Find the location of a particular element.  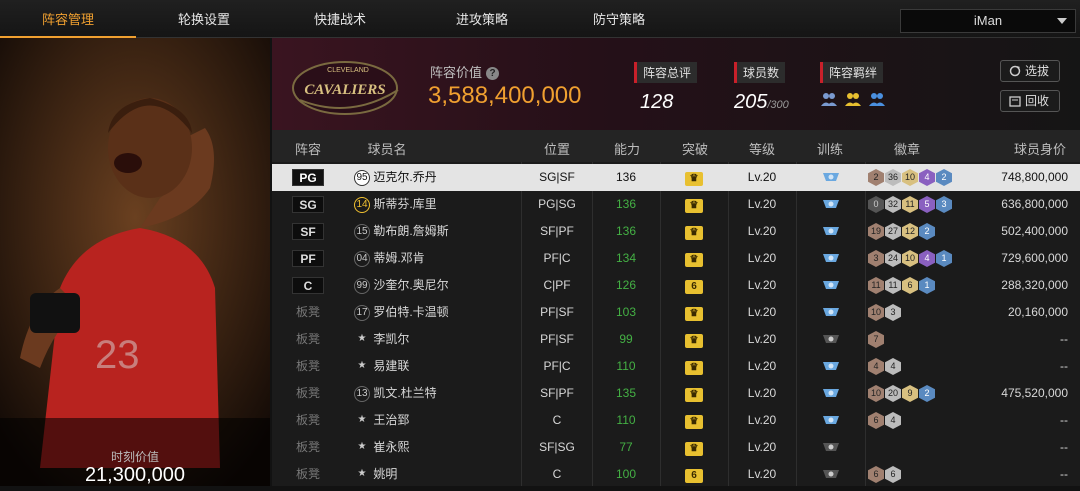

player-name: 姚明 is located at coordinates (385, 474).